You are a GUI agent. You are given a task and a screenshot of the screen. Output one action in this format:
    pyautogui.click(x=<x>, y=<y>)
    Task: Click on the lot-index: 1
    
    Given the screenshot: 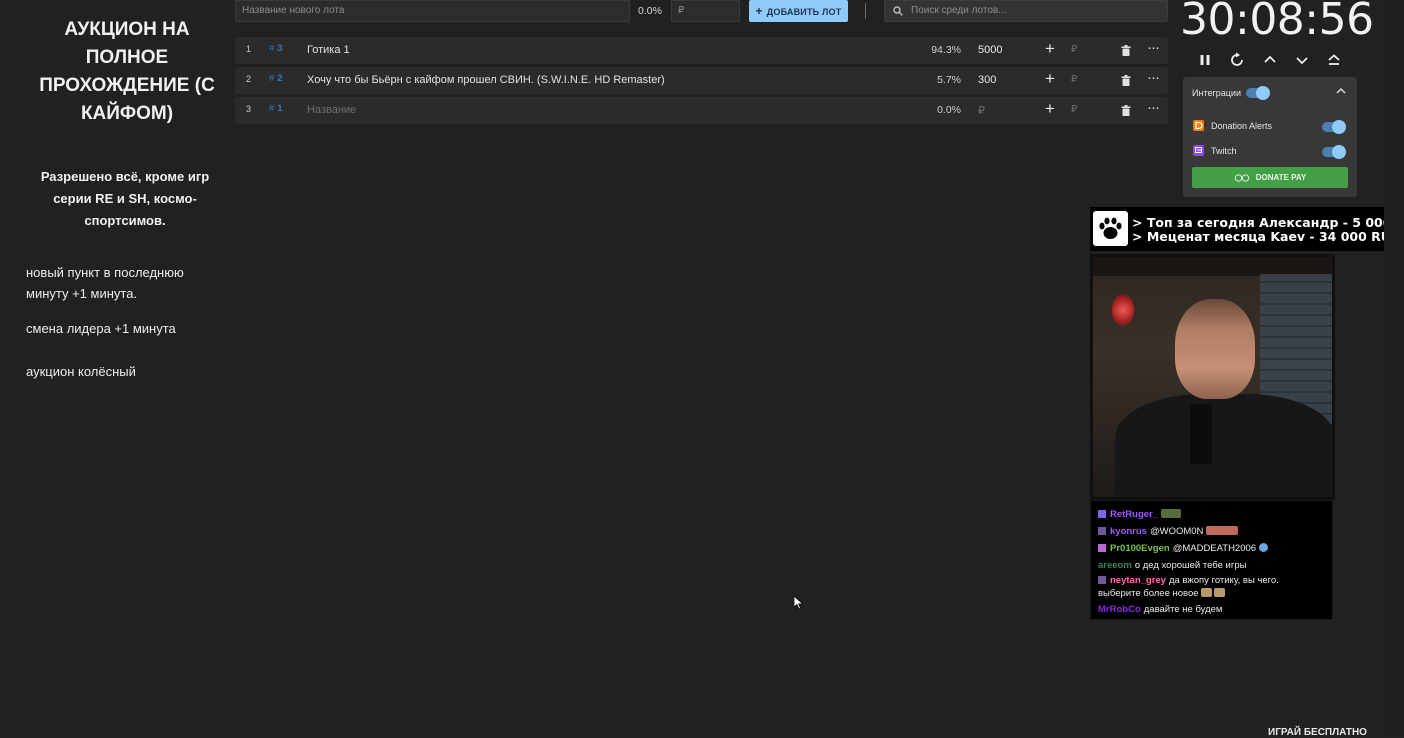 What is the action you would take?
    pyautogui.click(x=249, y=49)
    